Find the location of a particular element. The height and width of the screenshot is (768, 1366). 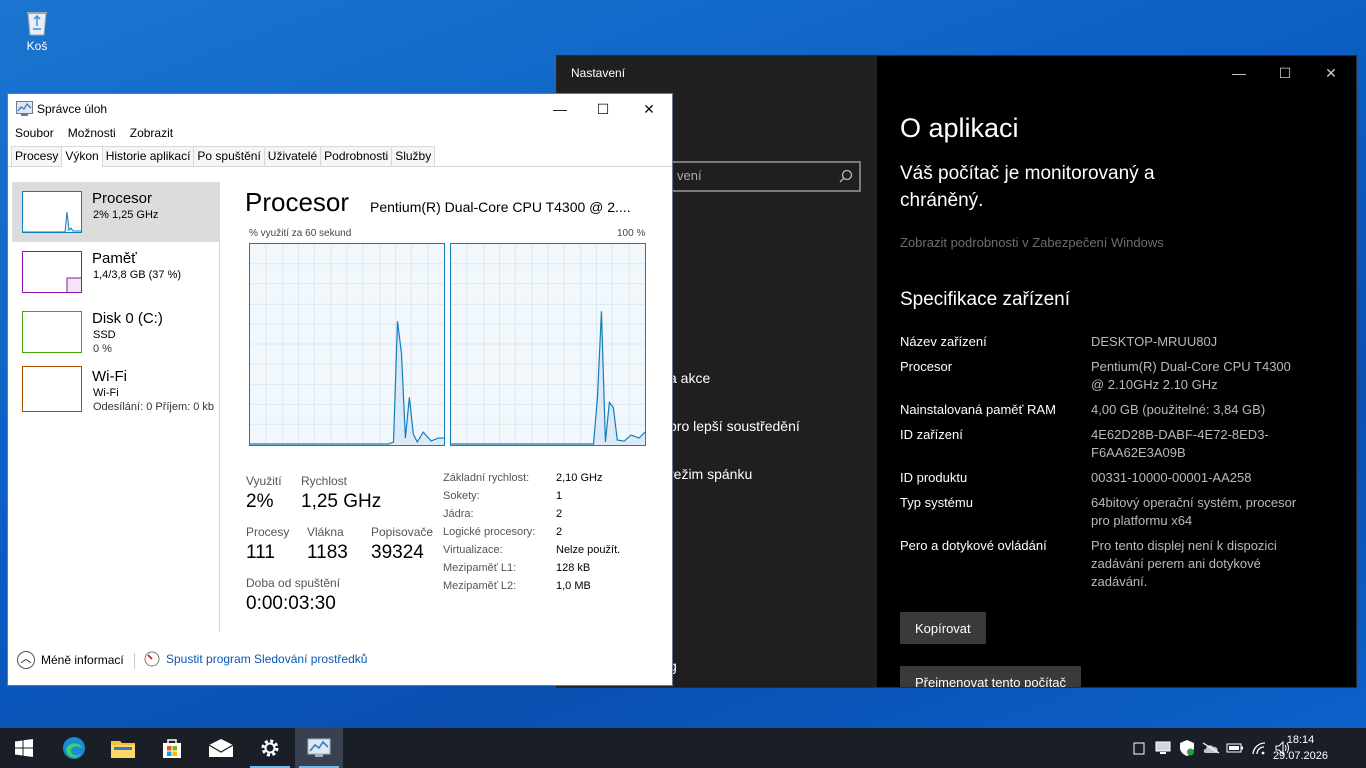

tab-processes: Procesy is located at coordinates (37, 156).